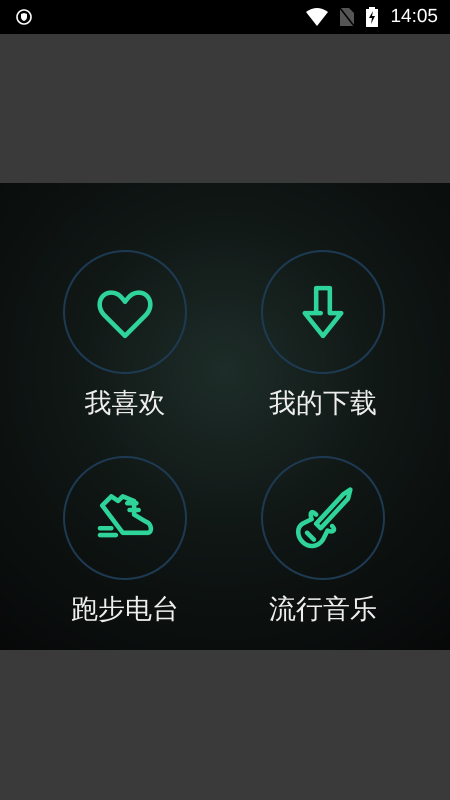 The image size is (450, 800). I want to click on menu-label: 我喜欢, so click(125, 404).